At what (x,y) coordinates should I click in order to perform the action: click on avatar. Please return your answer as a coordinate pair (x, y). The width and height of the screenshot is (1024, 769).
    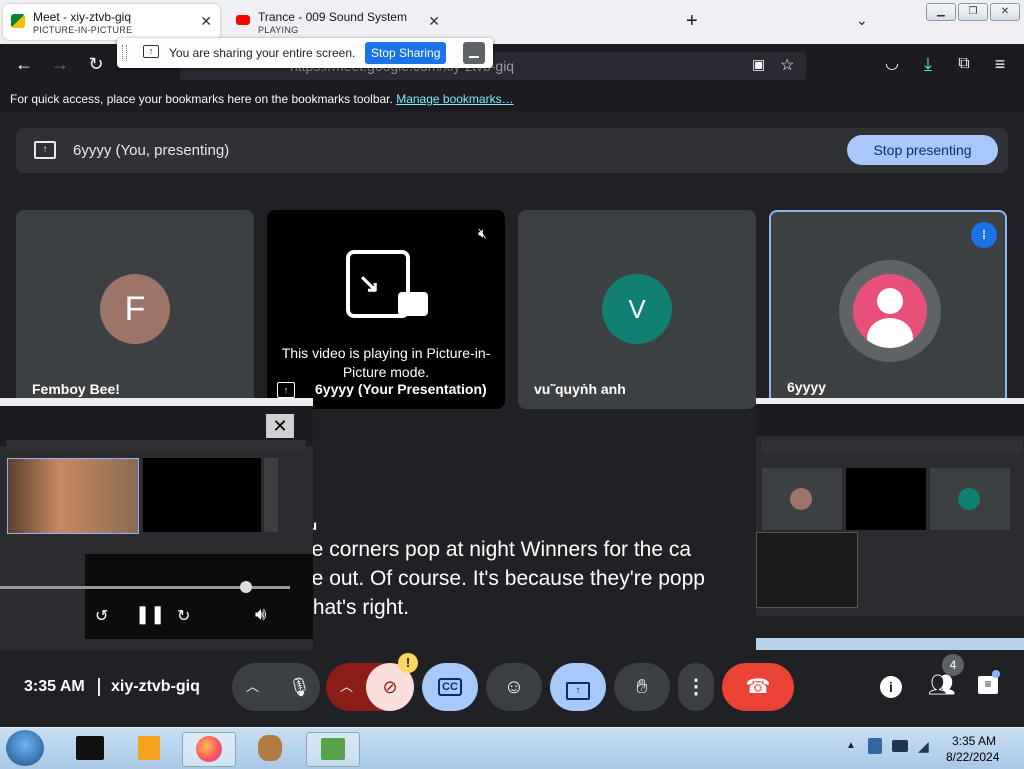
    Looking at the image, I should click on (890, 311).